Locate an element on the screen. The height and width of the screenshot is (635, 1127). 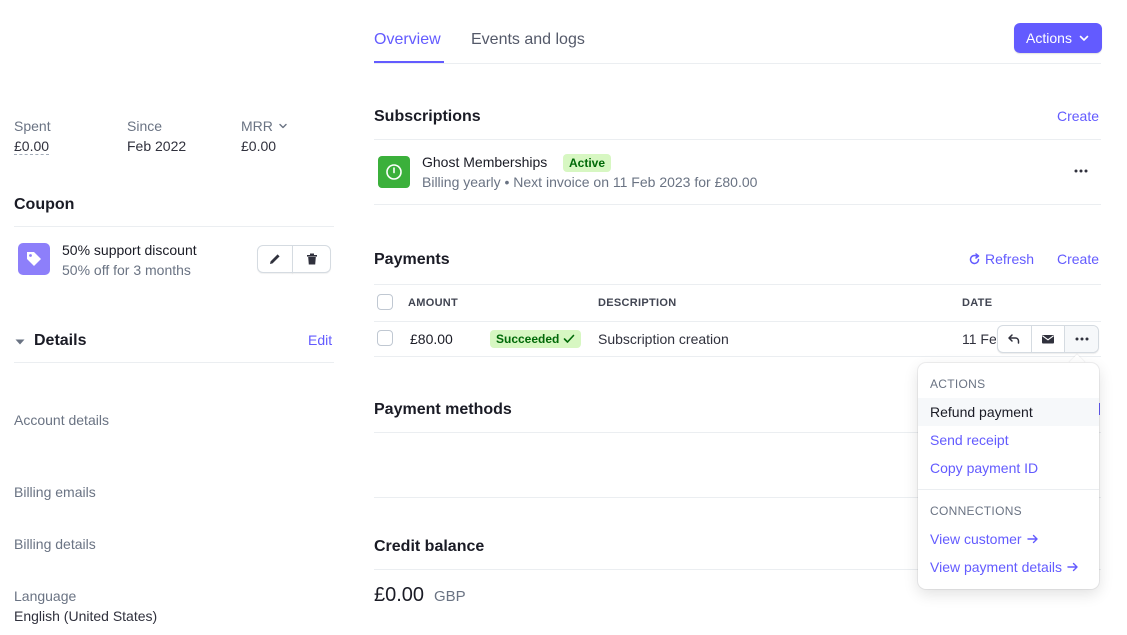
subscriptions-heading: Subscriptions is located at coordinates (427, 116).